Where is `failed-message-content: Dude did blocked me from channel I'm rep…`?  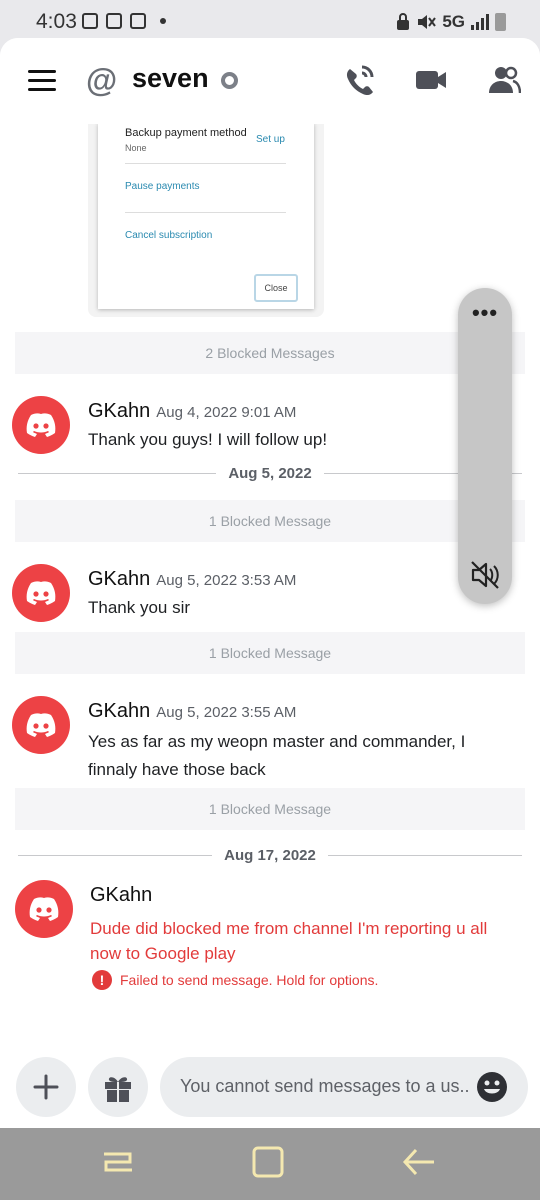
failed-message-content: Dude did blocked me from channel I'm rep… is located at coordinates (305, 941).